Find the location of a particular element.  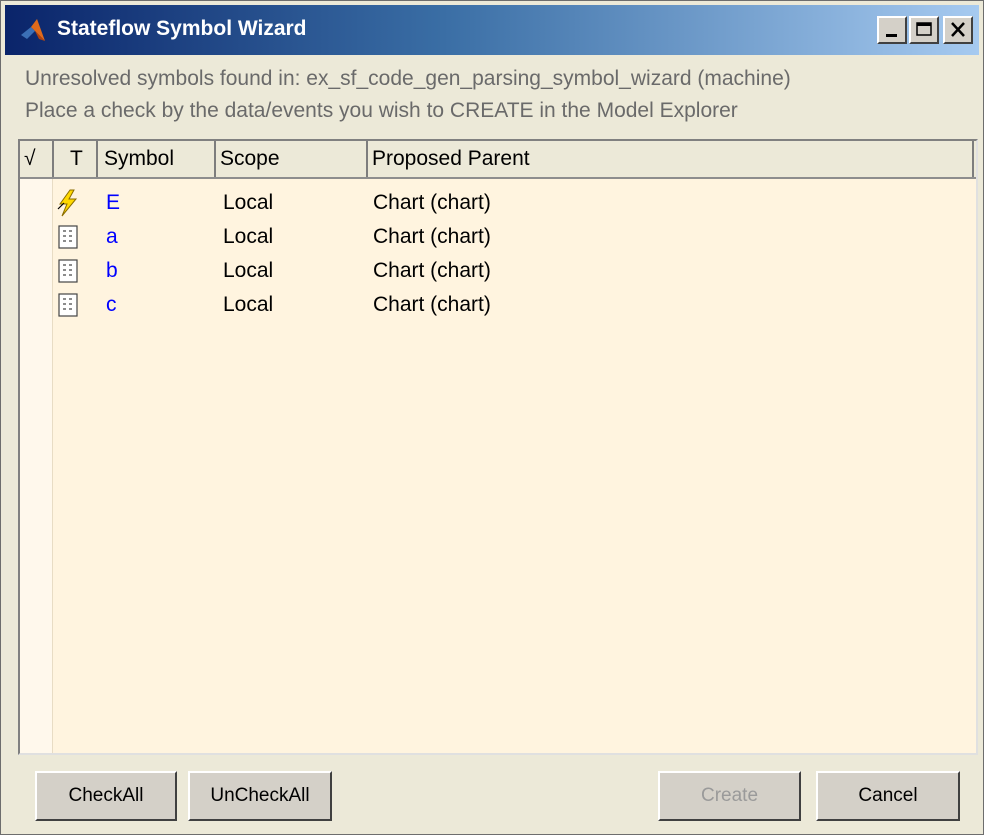

create-button: Create is located at coordinates (729, 796).